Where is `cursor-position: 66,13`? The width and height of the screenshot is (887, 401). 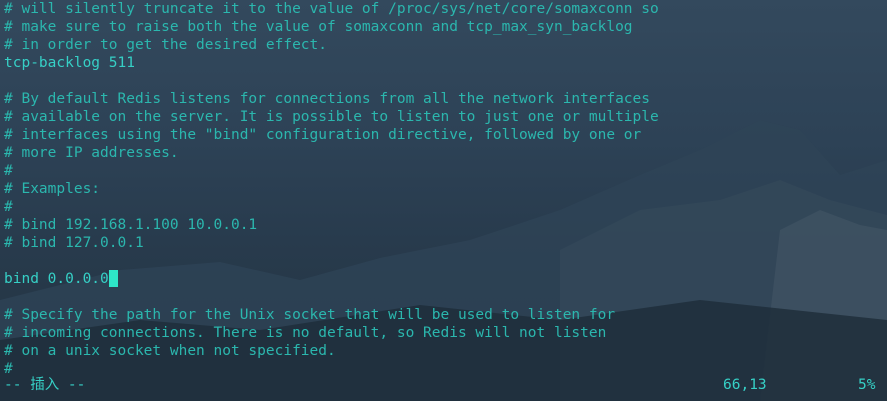
cursor-position: 66,13 is located at coordinates (745, 385).